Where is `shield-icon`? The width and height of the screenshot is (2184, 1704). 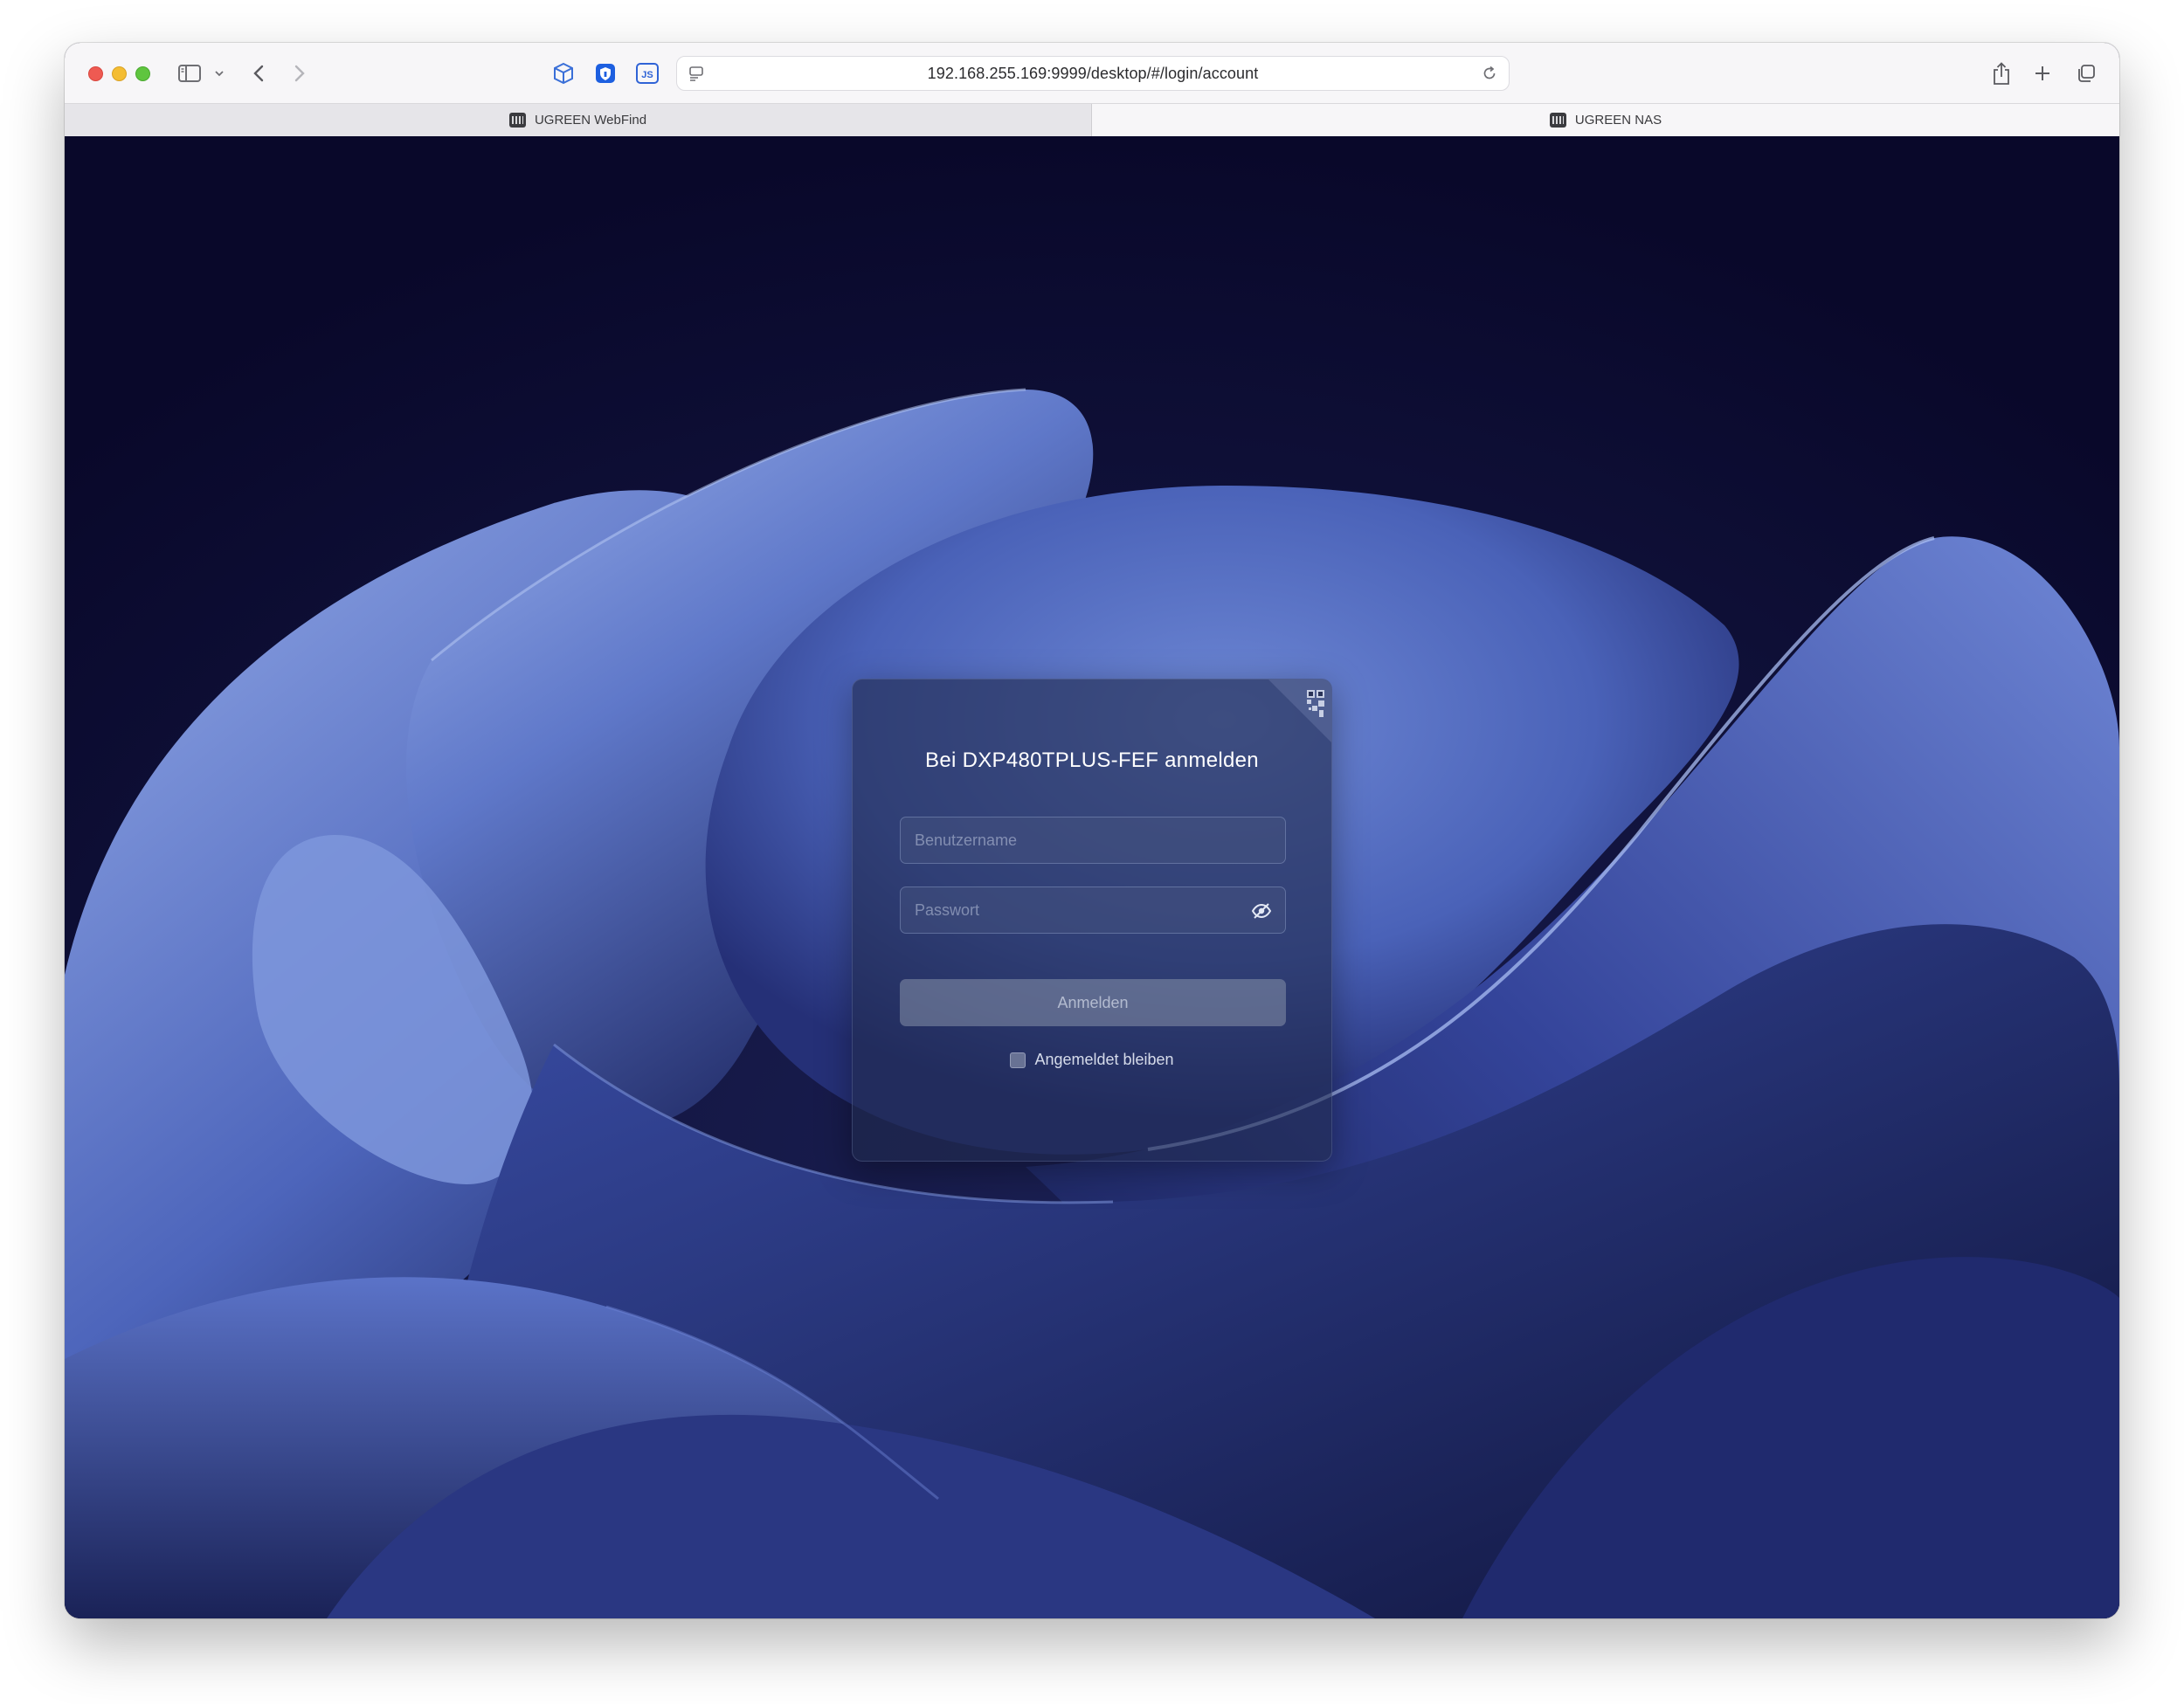
shield-icon is located at coordinates (605, 74).